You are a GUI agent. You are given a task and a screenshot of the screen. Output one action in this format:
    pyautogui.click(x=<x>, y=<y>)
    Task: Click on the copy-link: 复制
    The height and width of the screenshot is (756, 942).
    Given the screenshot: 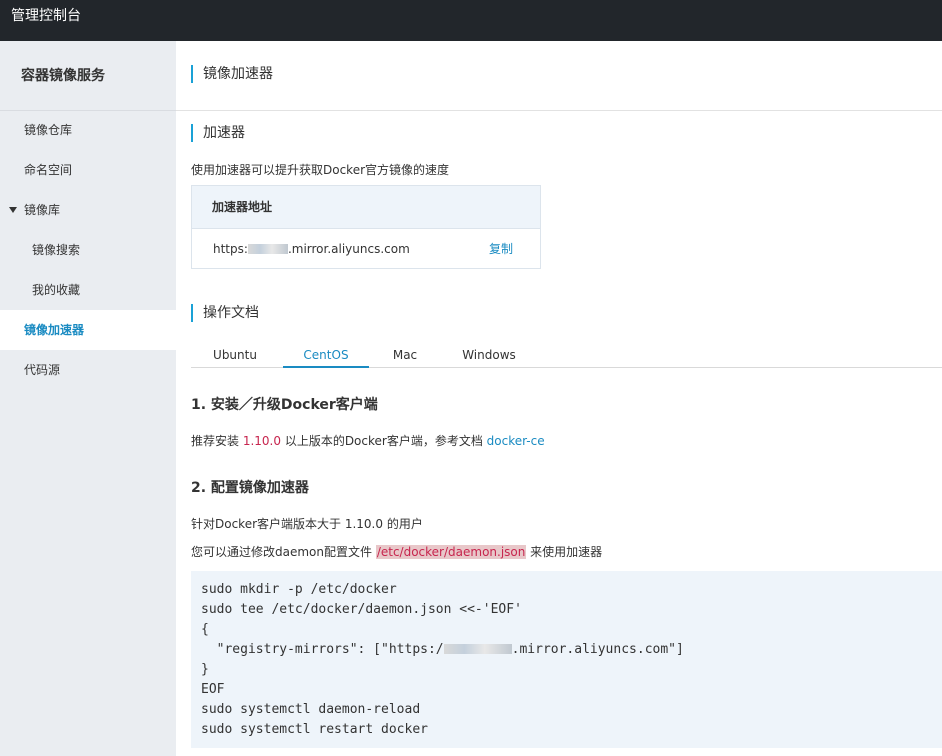 What is the action you would take?
    pyautogui.click(x=501, y=249)
    